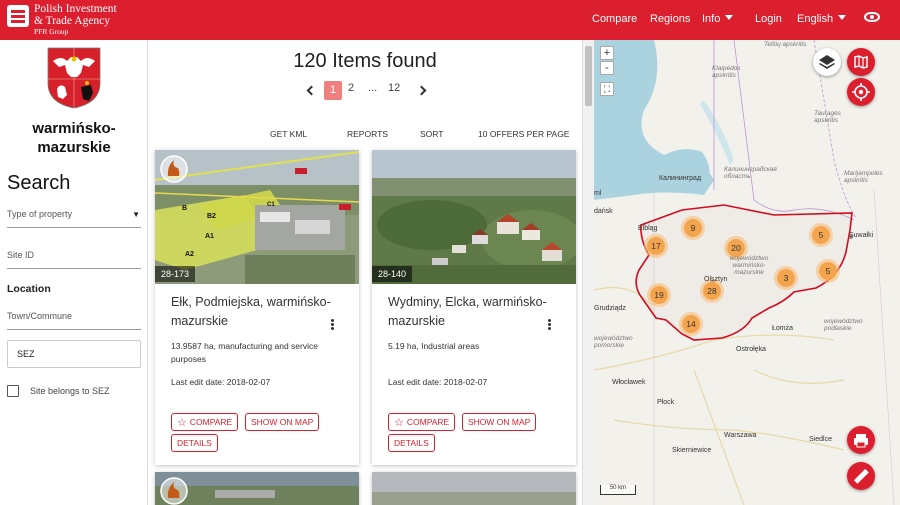 This screenshot has width=900, height=505. I want to click on page-2-button: 2, so click(351, 88).